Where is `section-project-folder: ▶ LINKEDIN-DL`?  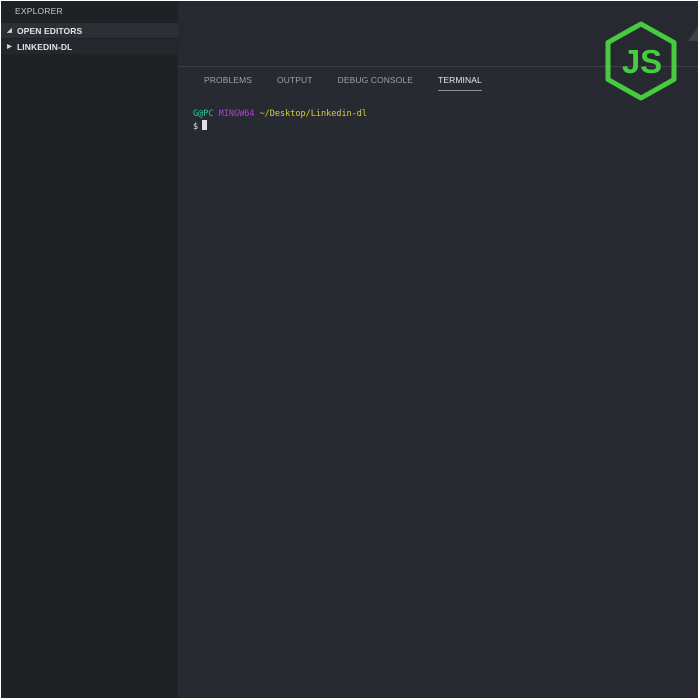
section-project-folder: ▶ LINKEDIN-DL is located at coordinates (89, 46).